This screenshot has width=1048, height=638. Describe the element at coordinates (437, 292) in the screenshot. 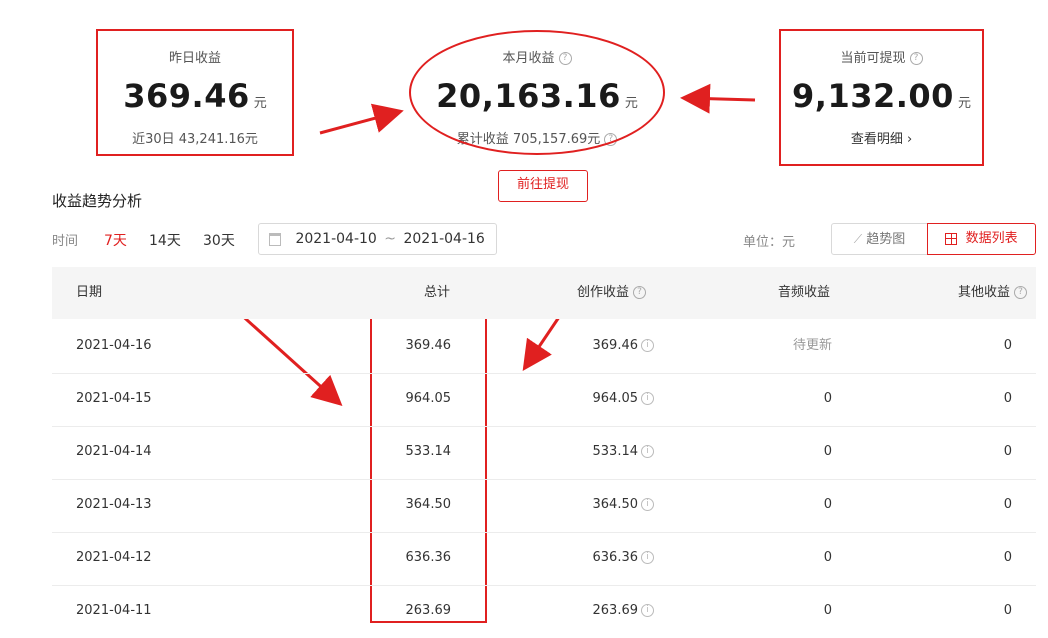

I see `header-total: 总计` at that location.